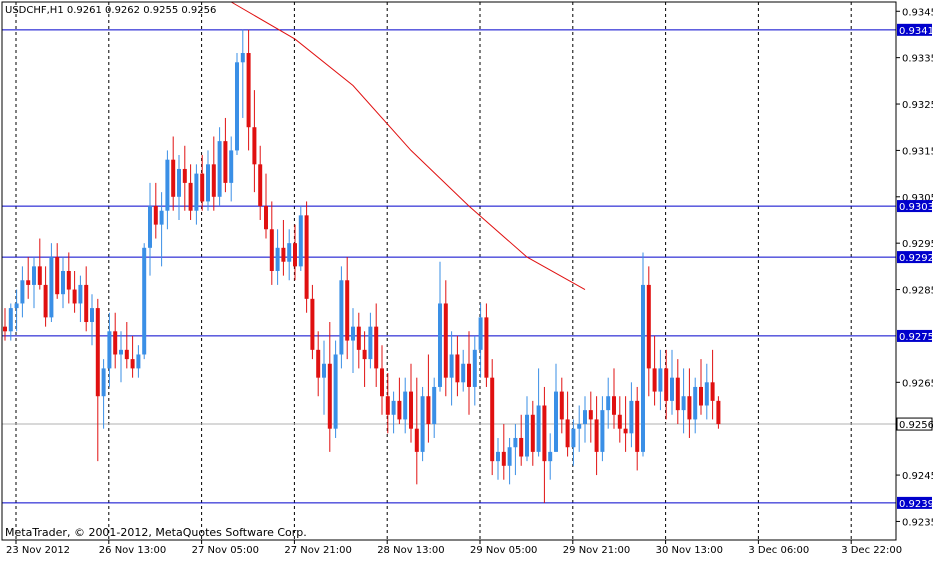  I want to click on y-tick-label: 0.9345, so click(917, 12).